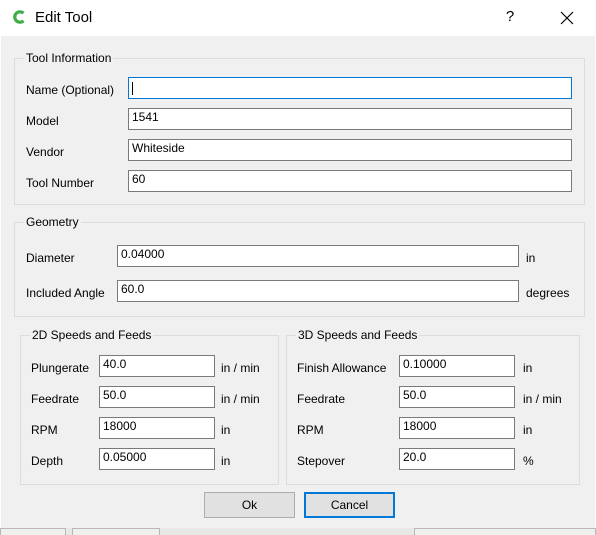  What do you see at coordinates (19, 17) in the screenshot?
I see `app-logo-icon` at bounding box center [19, 17].